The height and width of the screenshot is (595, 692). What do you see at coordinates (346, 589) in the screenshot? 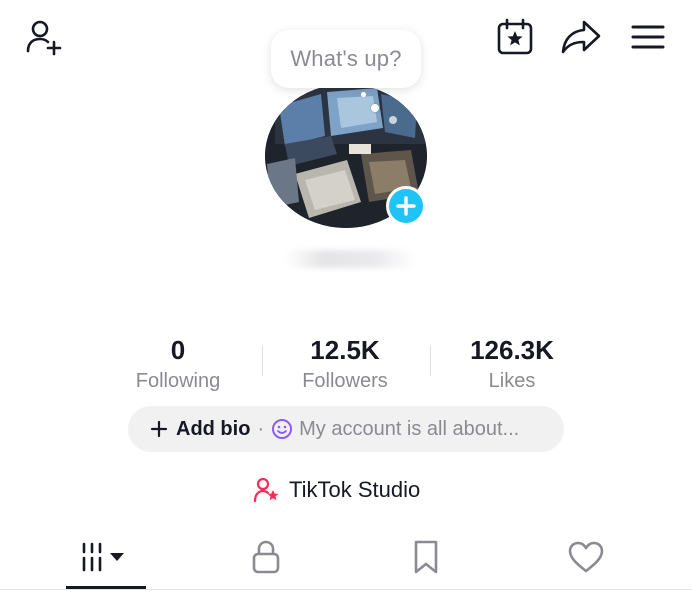
I see `tabs-bottom-border` at bounding box center [346, 589].